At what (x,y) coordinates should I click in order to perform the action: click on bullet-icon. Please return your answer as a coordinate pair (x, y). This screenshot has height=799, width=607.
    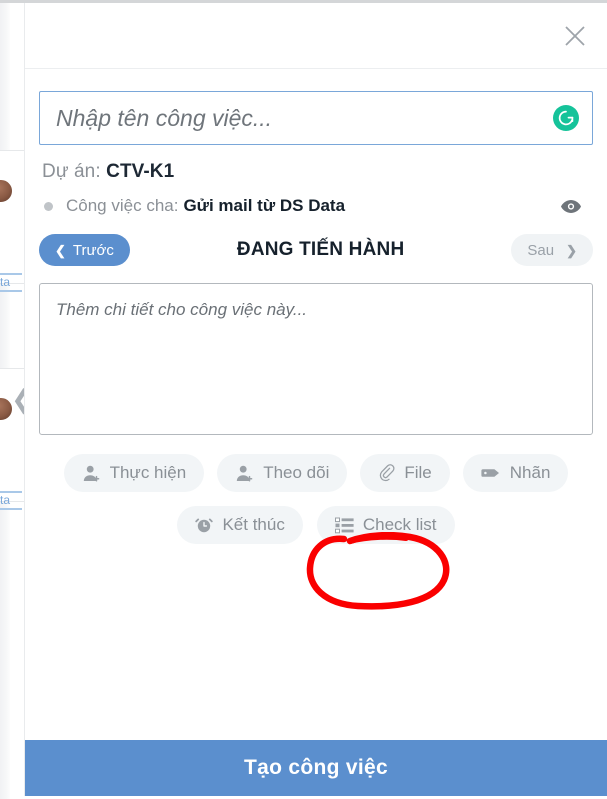
    Looking at the image, I should click on (48, 206).